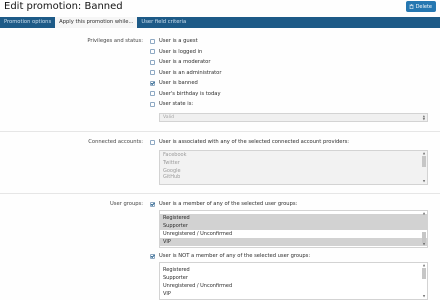 The image size is (440, 300). I want to click on administrator-label: User is an administrator, so click(190, 72).